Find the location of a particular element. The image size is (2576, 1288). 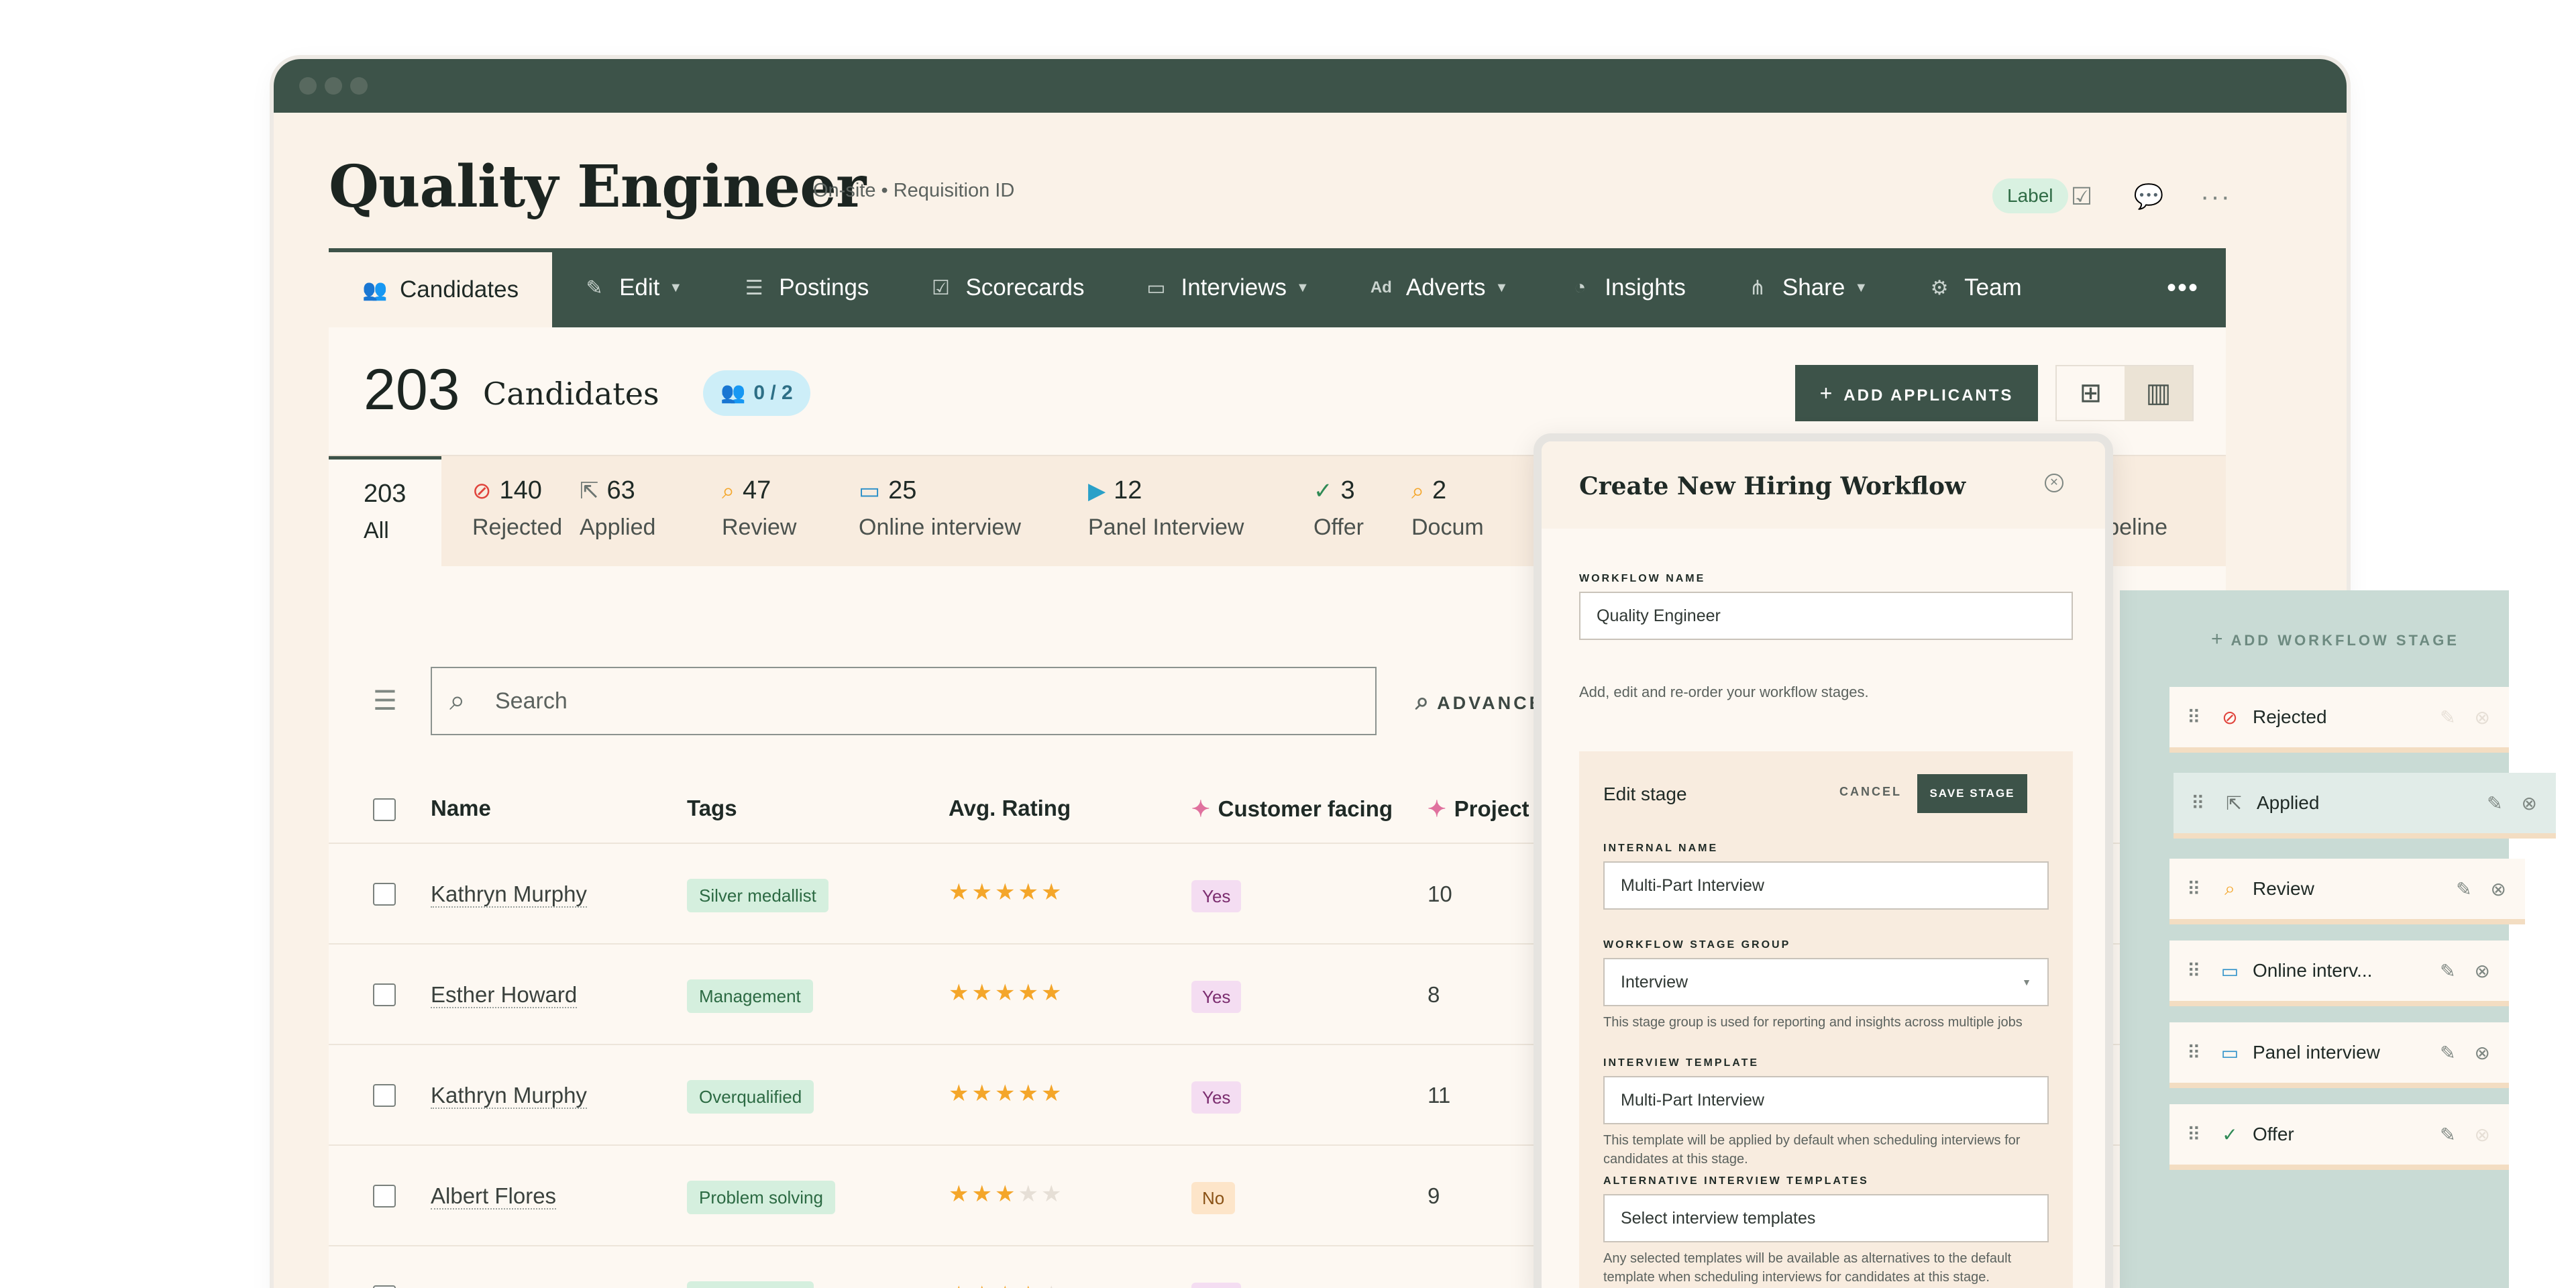

select-all-checkbox is located at coordinates (384, 809).